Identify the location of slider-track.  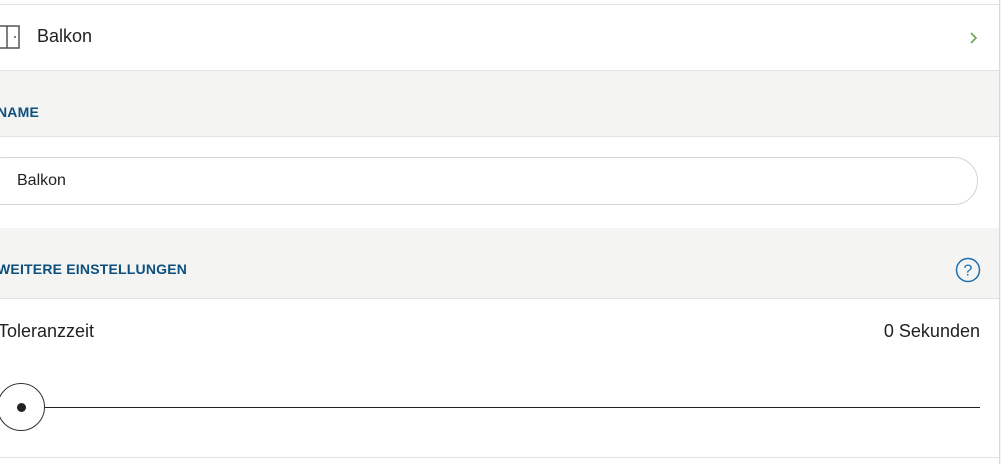
(490, 407).